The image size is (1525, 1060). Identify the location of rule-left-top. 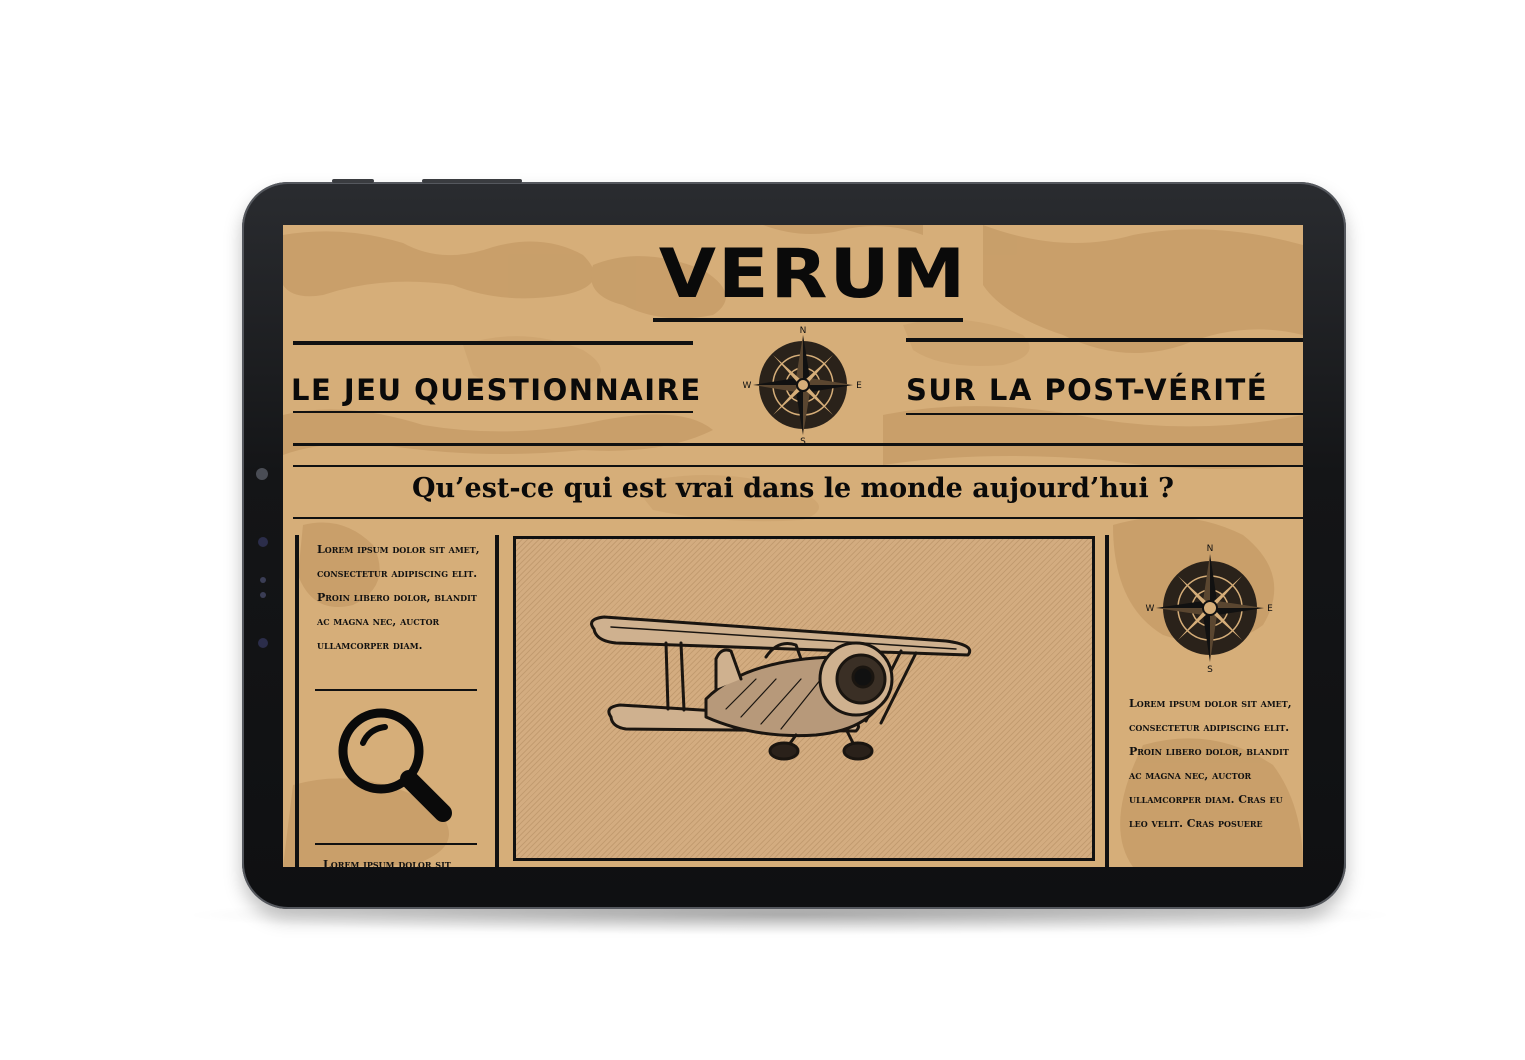
(493, 343).